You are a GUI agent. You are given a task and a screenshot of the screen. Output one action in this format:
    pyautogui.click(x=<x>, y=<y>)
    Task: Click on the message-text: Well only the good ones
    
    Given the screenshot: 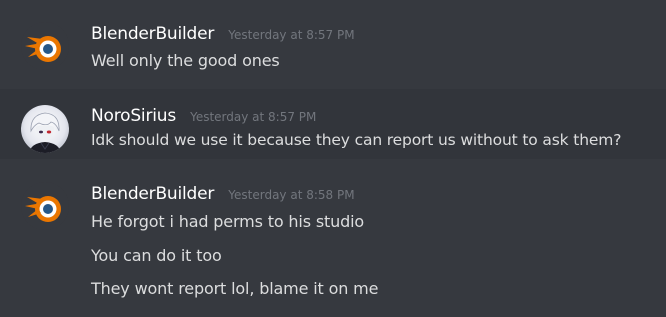 What is the action you would take?
    pyautogui.click(x=185, y=60)
    